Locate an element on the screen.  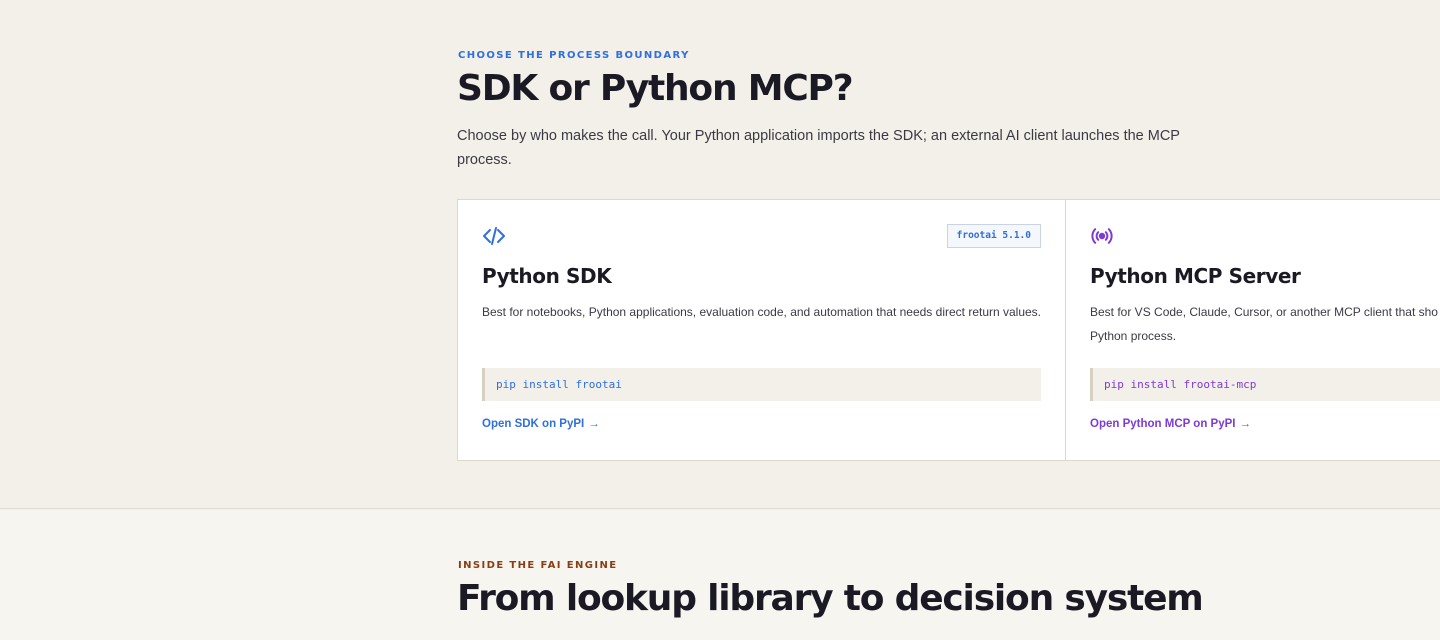
engine-eyebrow: INSIDE THE FAI ENGINE is located at coordinates (538, 565).